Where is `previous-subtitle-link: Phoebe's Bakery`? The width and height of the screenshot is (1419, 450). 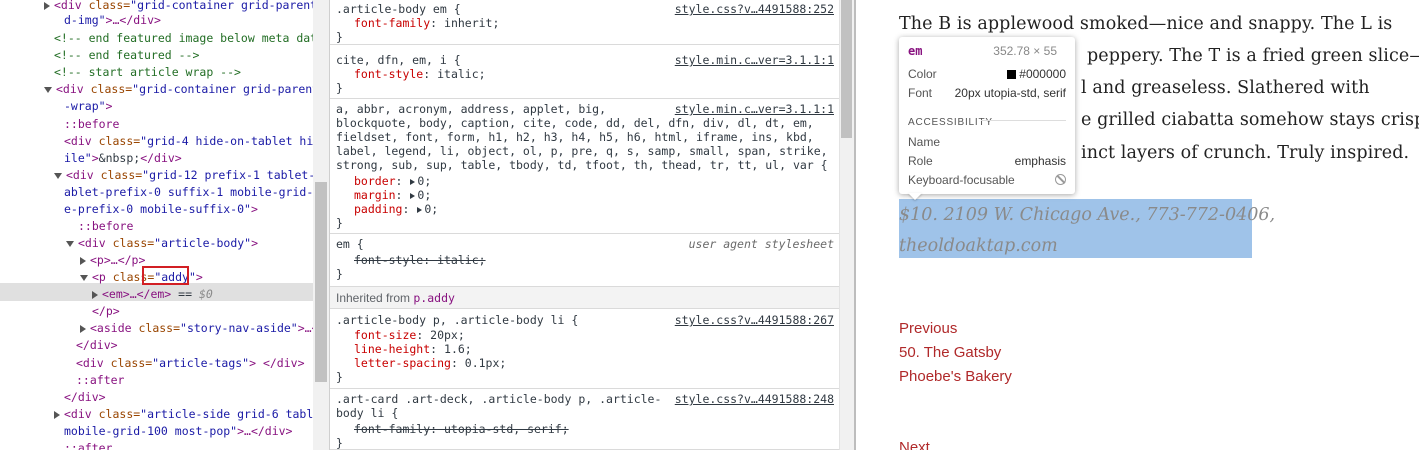 previous-subtitle-link: Phoebe's Bakery is located at coordinates (955, 376).